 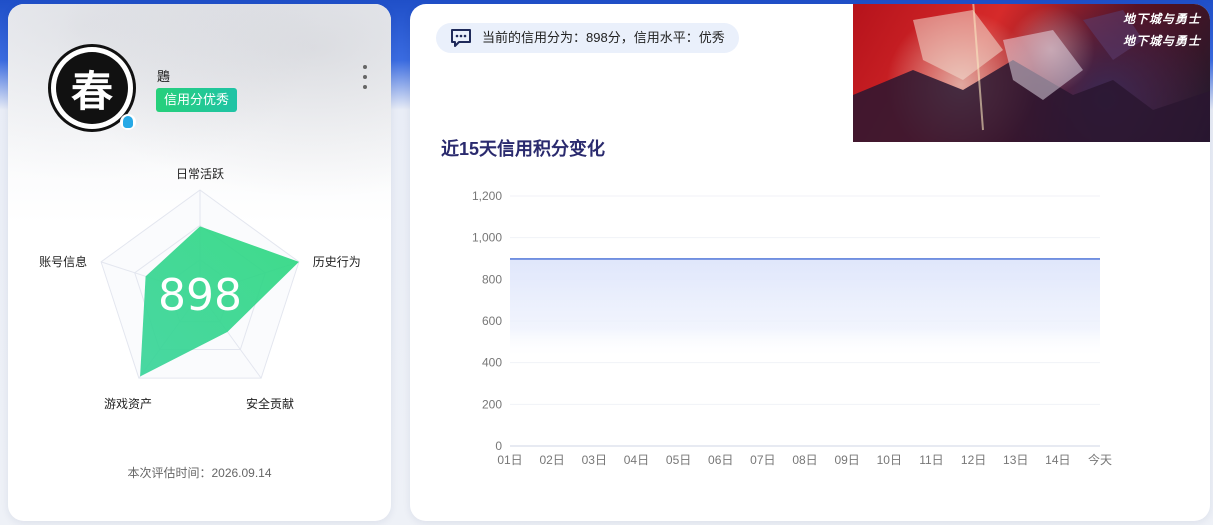 I want to click on y-tick-label: 400, so click(x=492, y=363).